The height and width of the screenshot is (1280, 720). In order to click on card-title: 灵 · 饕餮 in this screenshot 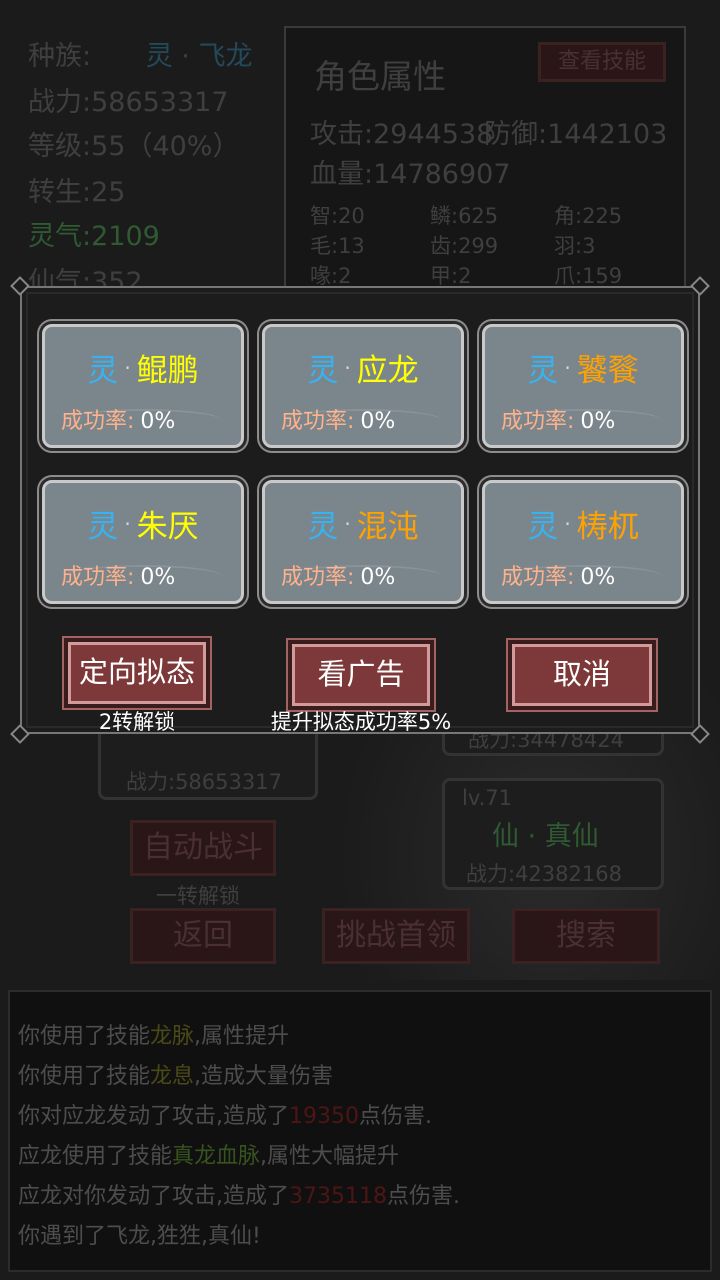, I will do `click(583, 371)`.